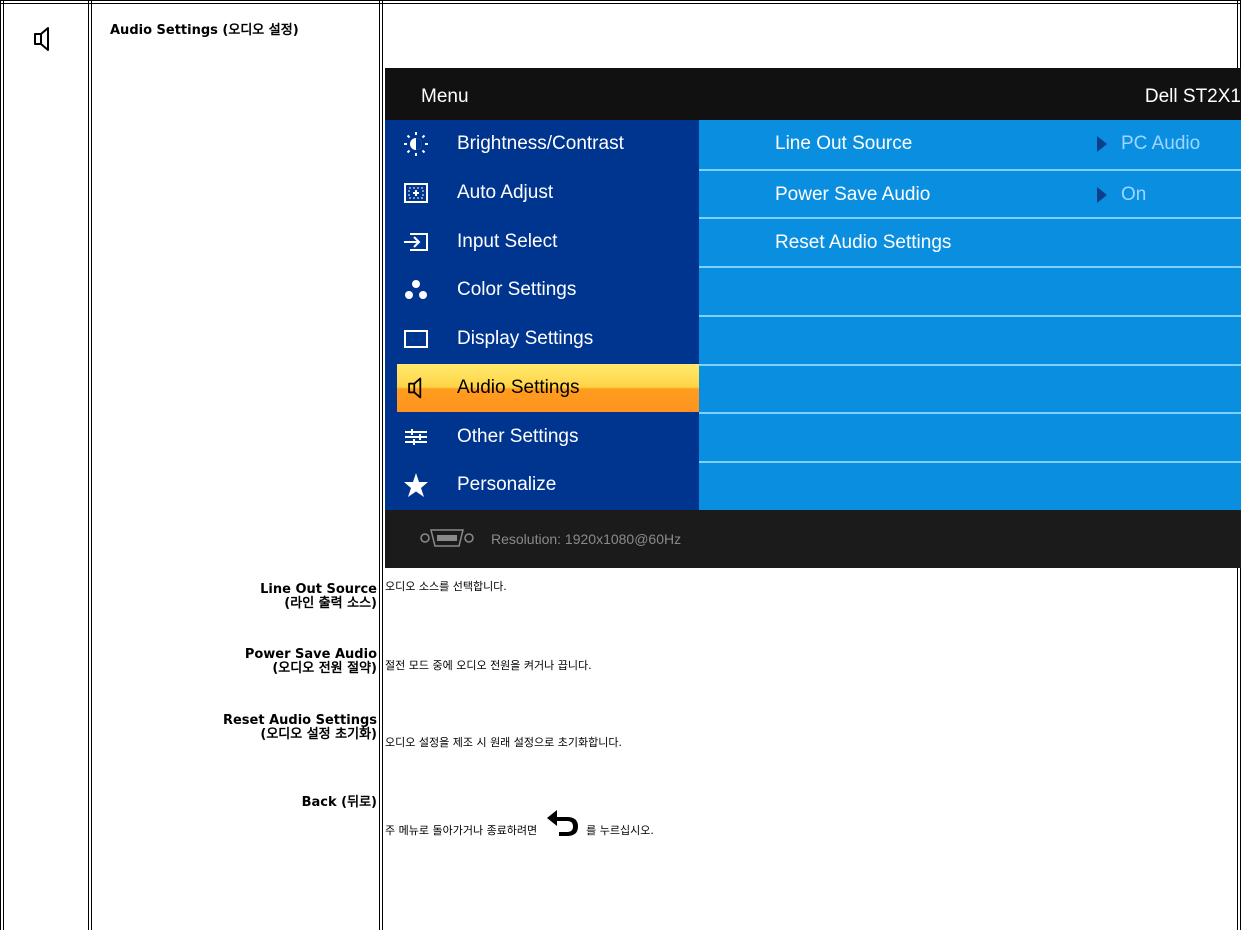  Describe the element at coordinates (324, 668) in the screenshot. I see `term-ko: (오디오 전원 절약)` at that location.